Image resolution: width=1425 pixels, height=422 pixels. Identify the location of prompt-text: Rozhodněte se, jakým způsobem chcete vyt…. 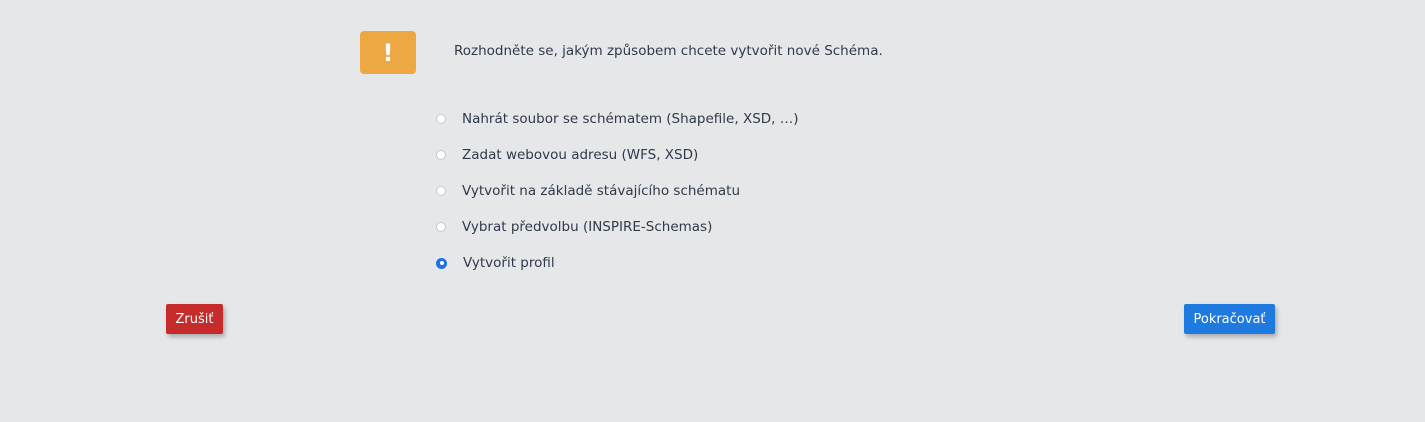
(668, 51).